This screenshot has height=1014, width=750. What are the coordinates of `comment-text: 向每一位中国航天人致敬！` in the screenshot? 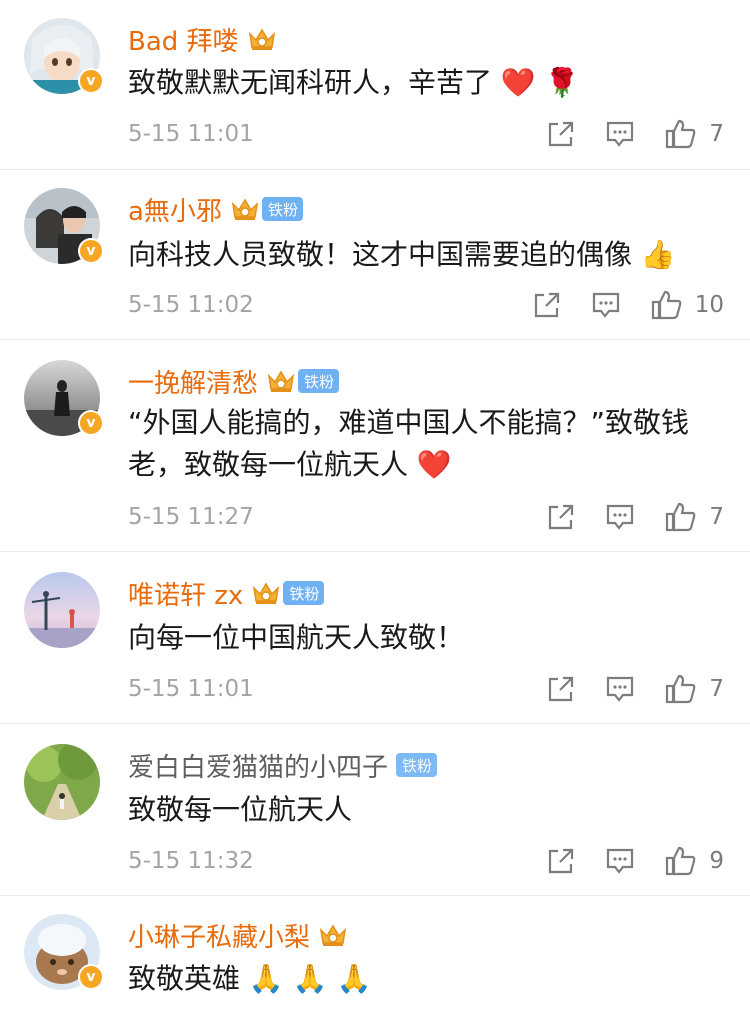 It's located at (296, 637).